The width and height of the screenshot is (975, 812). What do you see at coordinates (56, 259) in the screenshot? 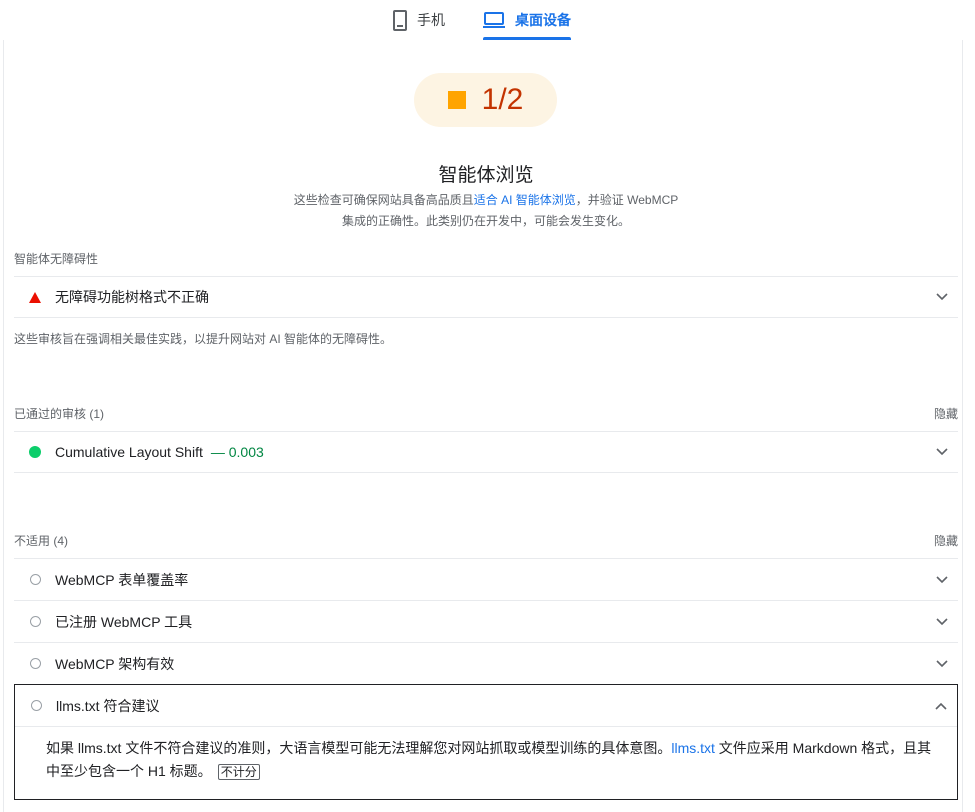
I see `group-heading-accessibility: 智能体无障碍性` at bounding box center [56, 259].